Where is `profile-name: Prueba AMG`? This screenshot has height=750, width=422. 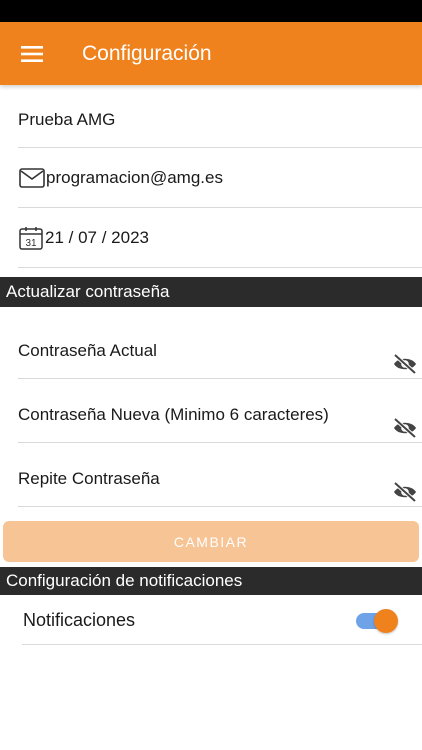
profile-name: Prueba AMG is located at coordinates (67, 119).